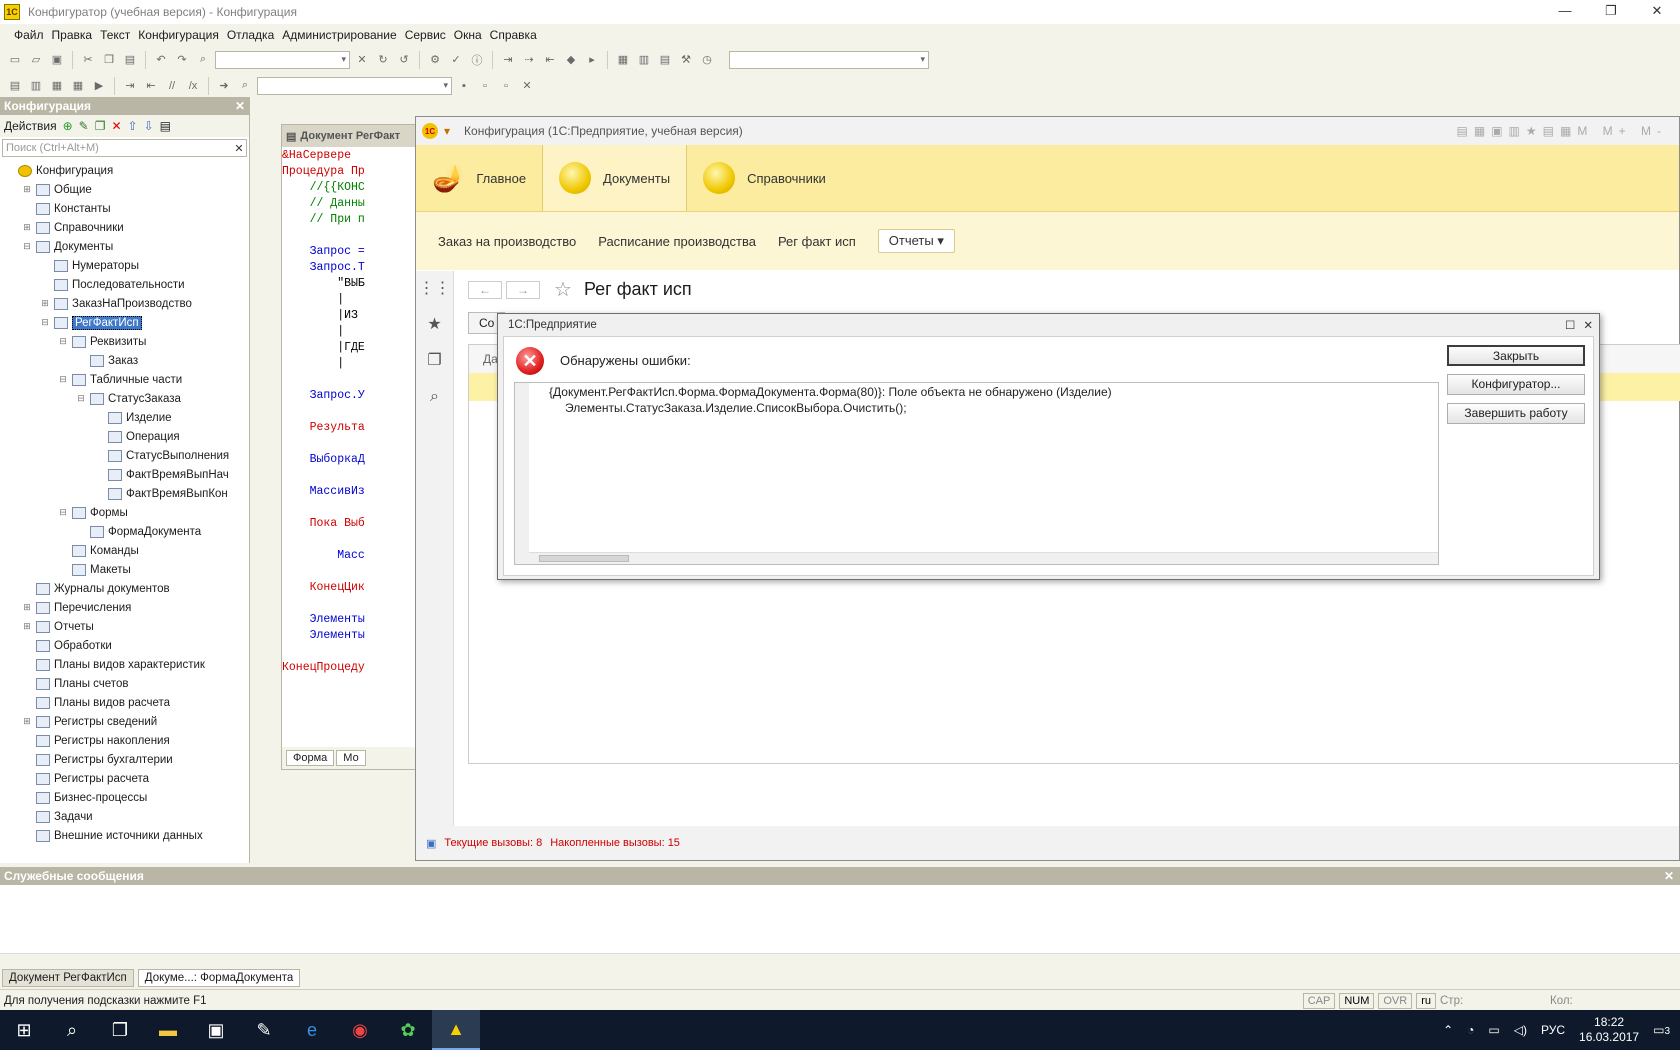 This screenshot has width=1680, height=1050. Describe the element at coordinates (124, 227) in the screenshot. I see `tree-item: ⊞ Справочники` at that location.